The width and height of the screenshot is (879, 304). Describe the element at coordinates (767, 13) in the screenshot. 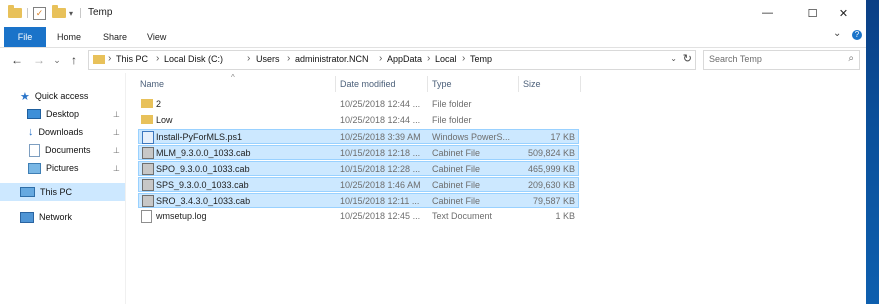

I see `minimize-button: —` at that location.